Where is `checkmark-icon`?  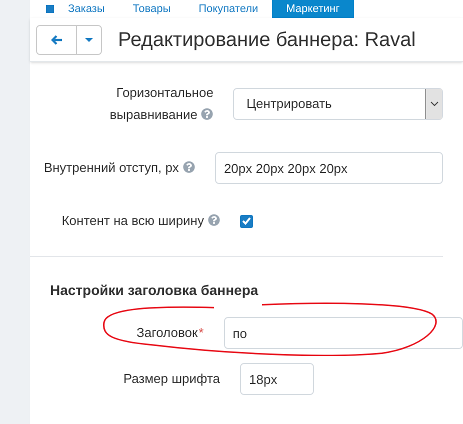 checkmark-icon is located at coordinates (246, 221).